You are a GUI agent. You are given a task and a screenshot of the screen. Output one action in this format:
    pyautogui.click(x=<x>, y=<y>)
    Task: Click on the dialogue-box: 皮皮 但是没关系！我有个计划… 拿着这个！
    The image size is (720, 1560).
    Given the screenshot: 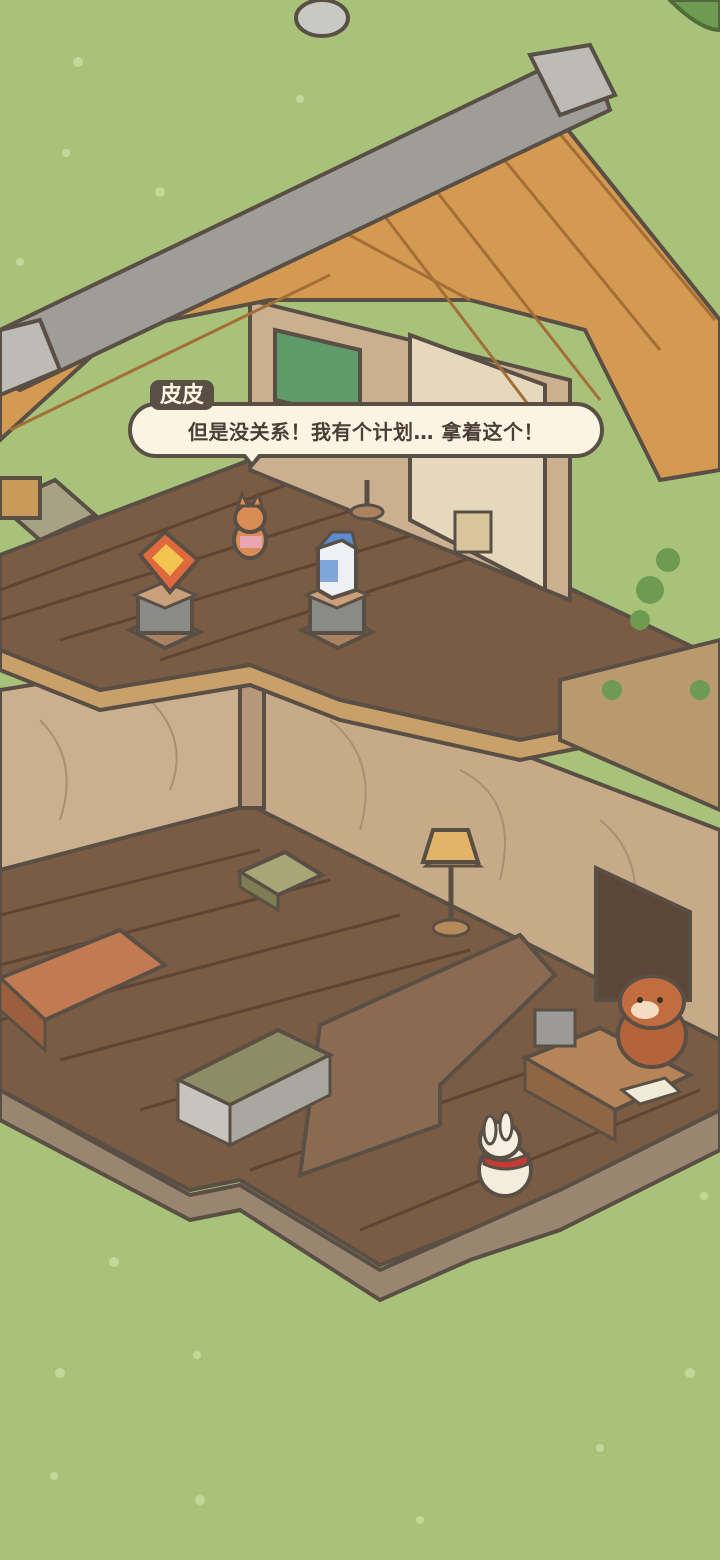 What is the action you would take?
    pyautogui.click(x=366, y=435)
    